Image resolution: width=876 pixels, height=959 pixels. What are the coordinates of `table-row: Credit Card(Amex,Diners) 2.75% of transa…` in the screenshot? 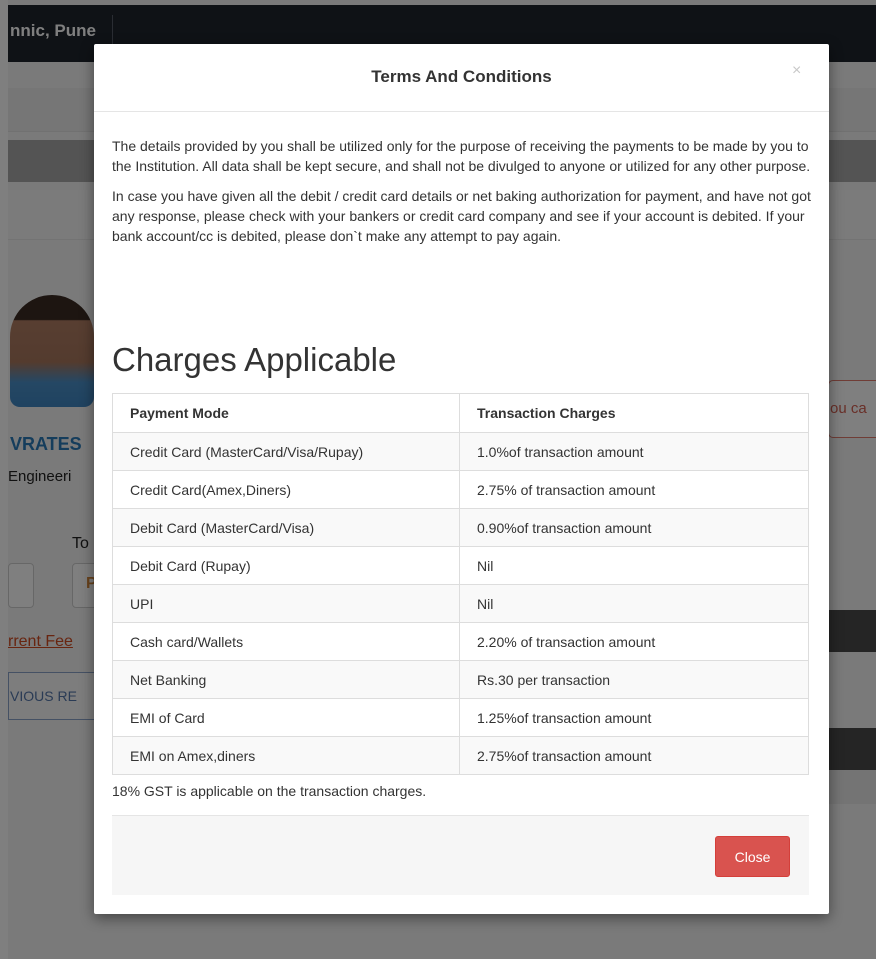 It's located at (460, 489).